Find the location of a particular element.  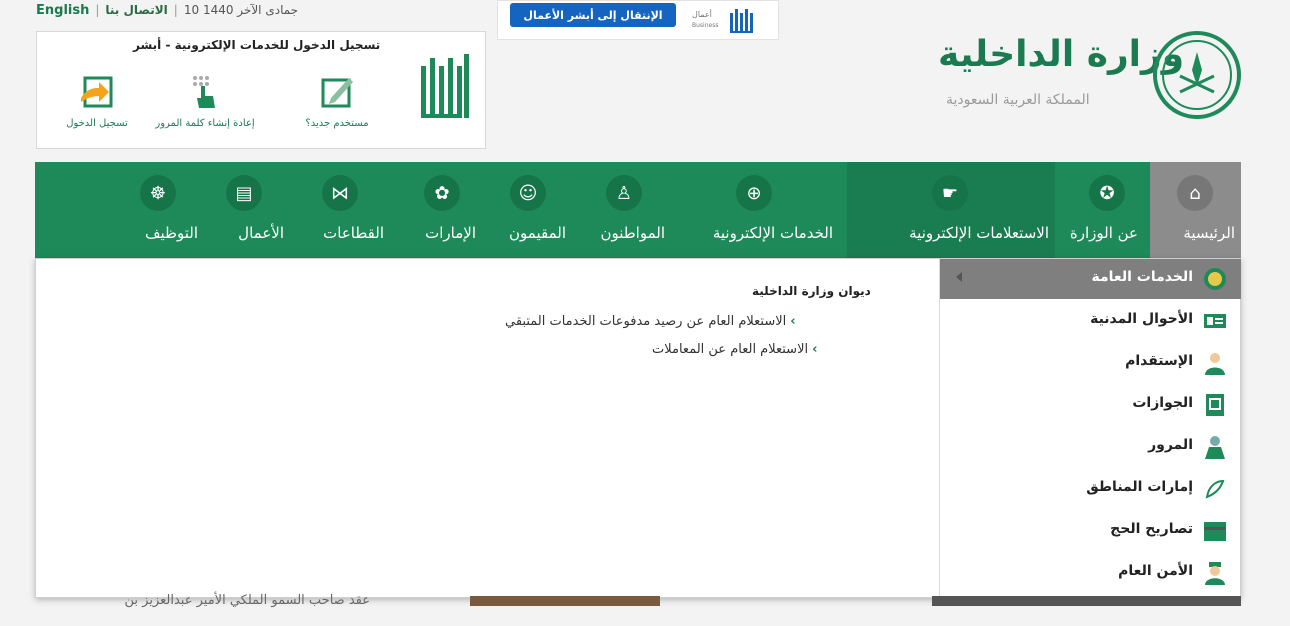

category-civil-affairs: الأحوال المدنية is located at coordinates (1090, 321).